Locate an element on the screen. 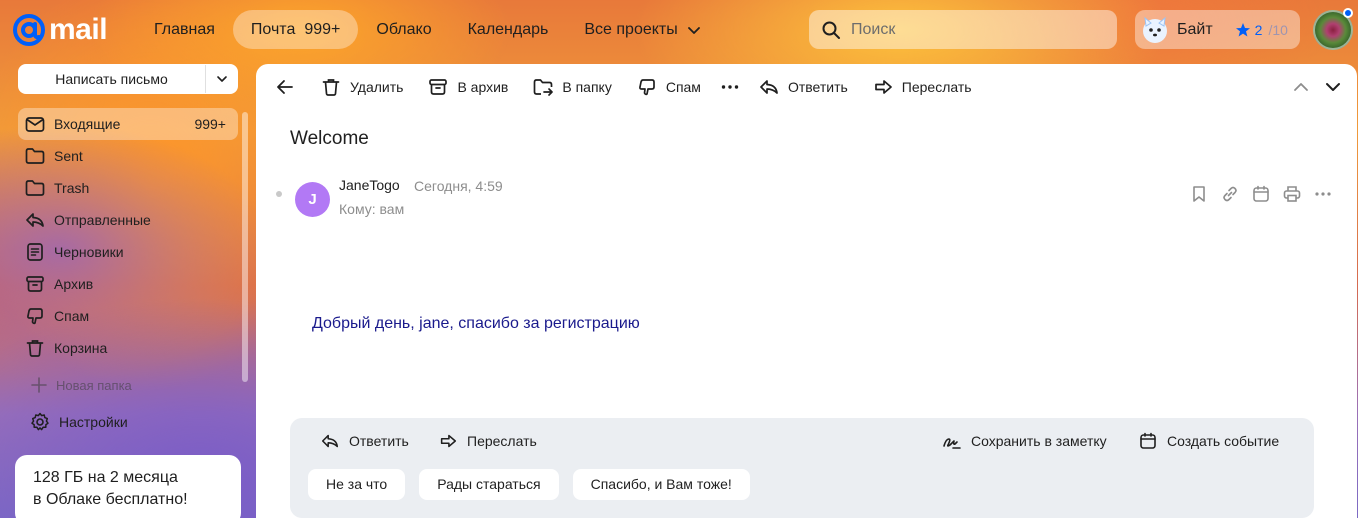  plus-icon is located at coordinates (39, 385).